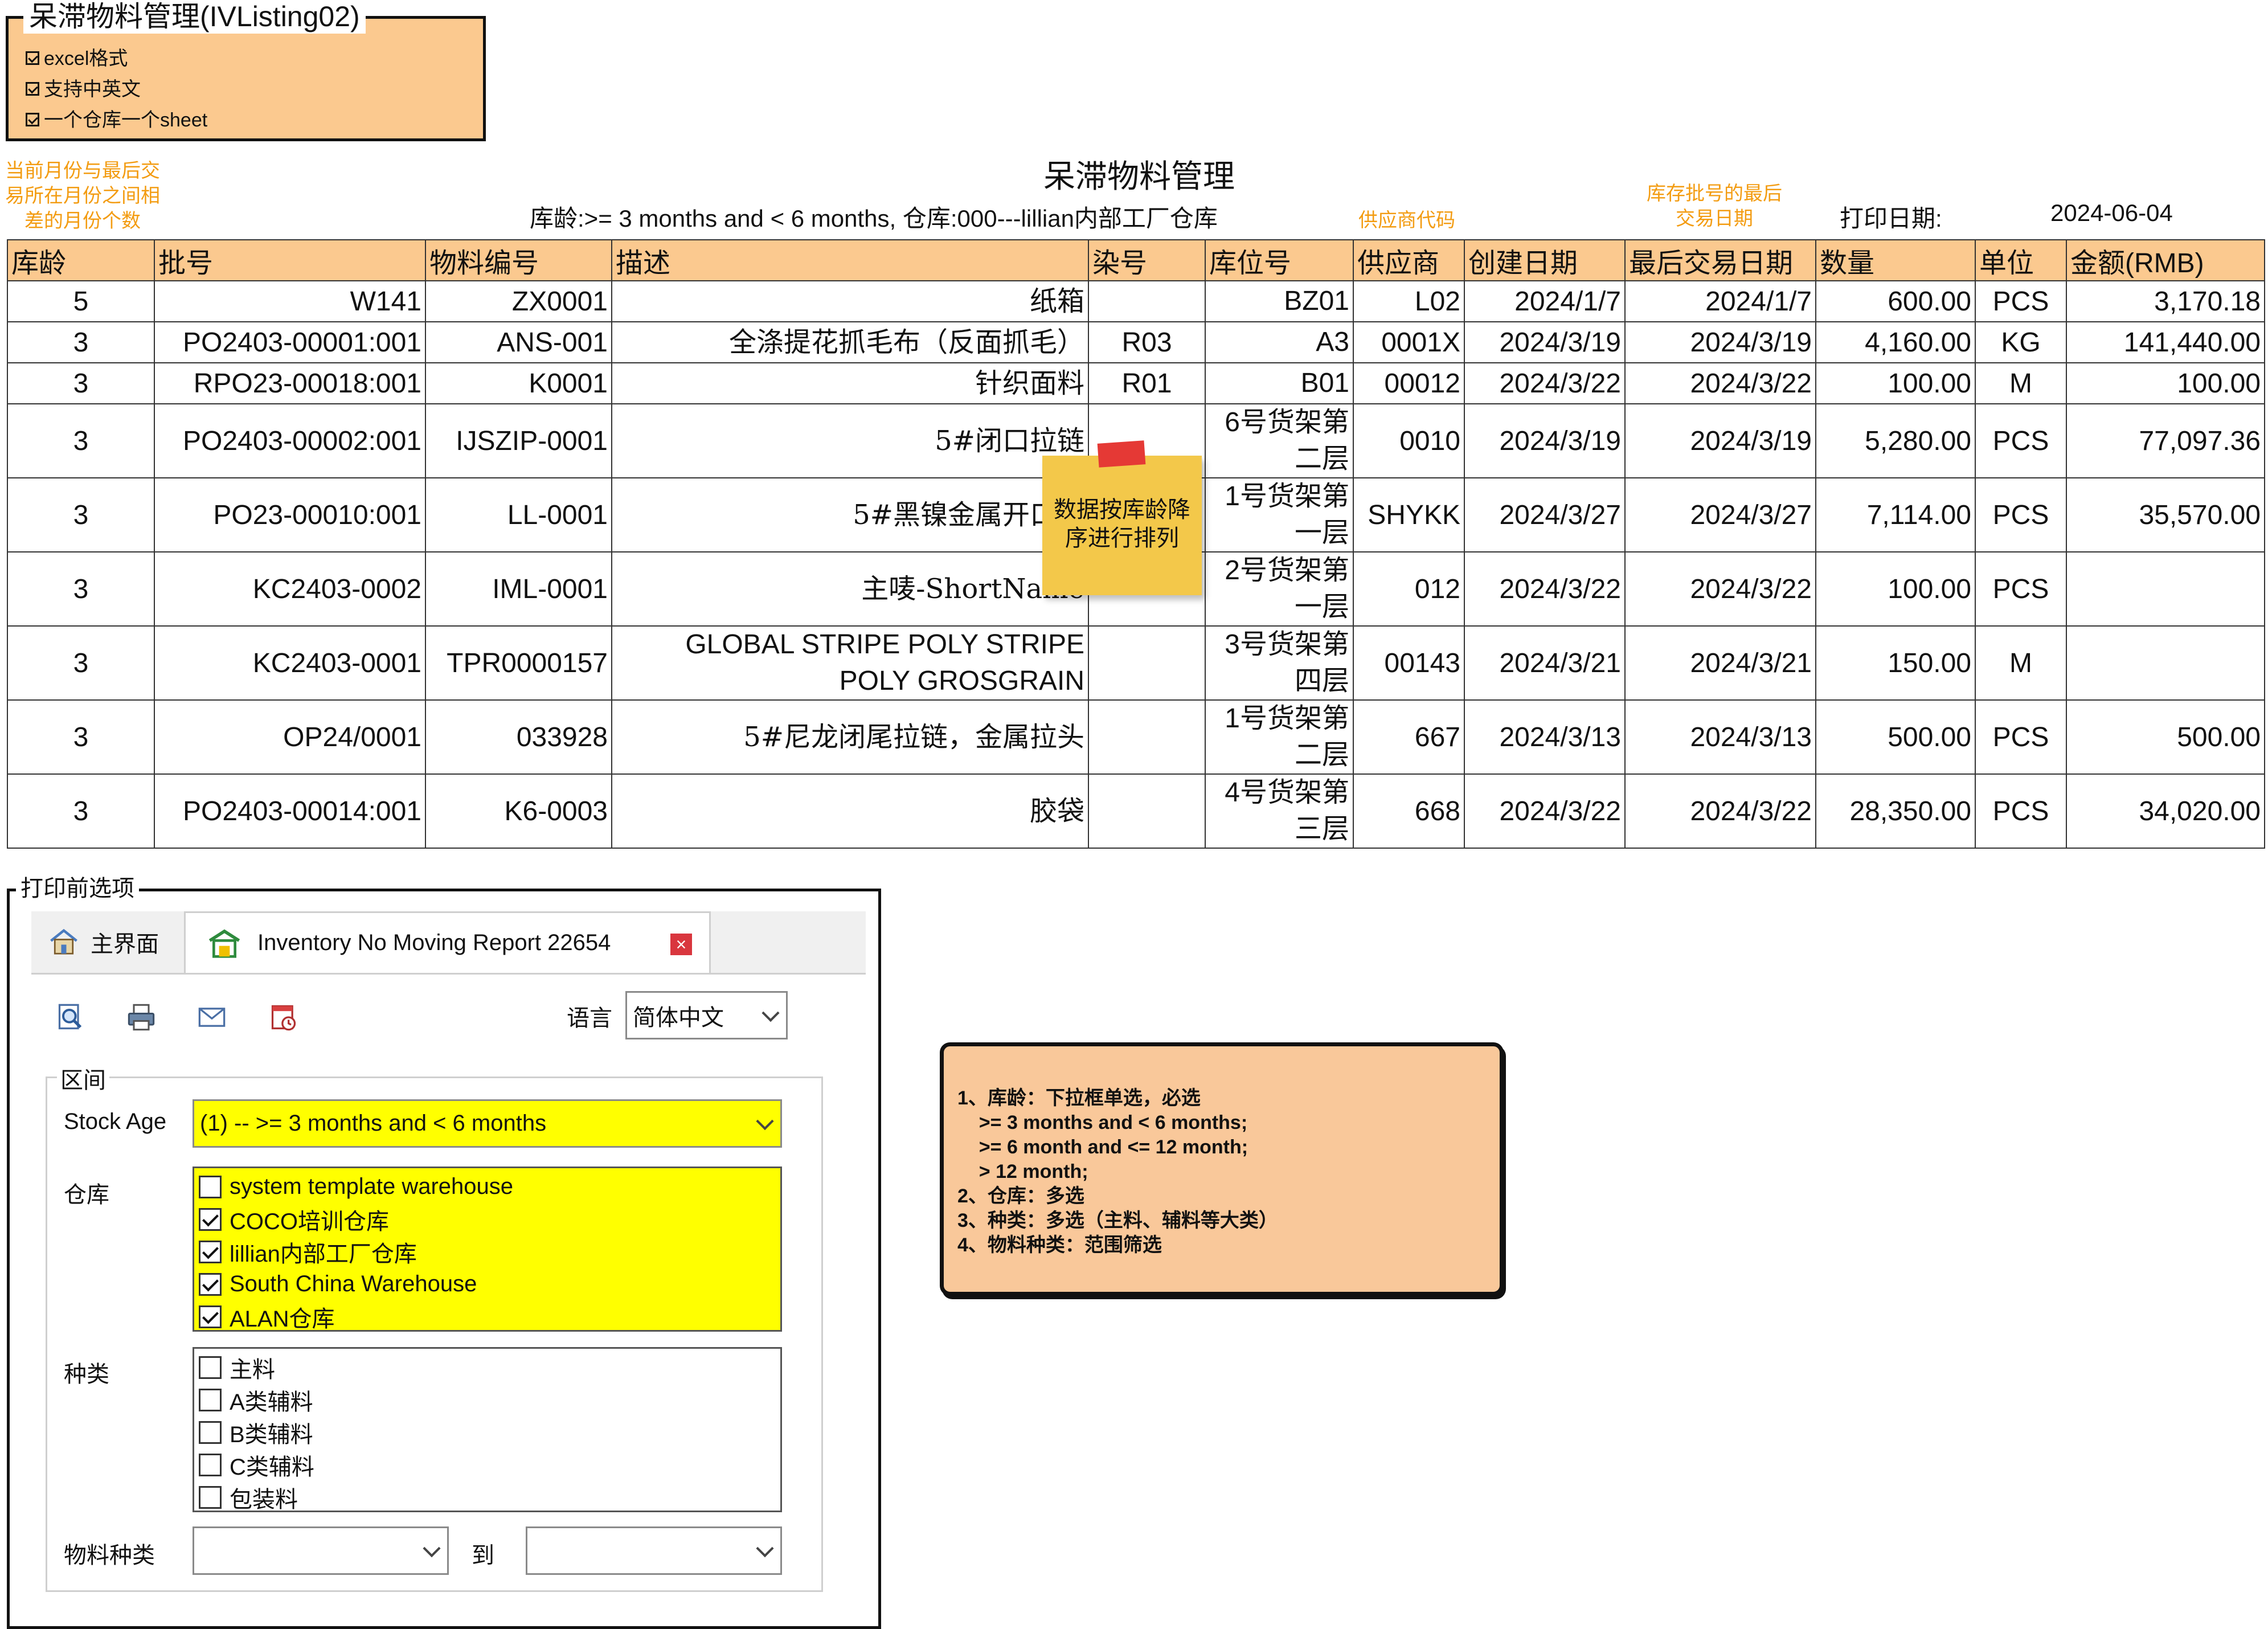 The width and height of the screenshot is (2268, 1629). Describe the element at coordinates (487, 1284) in the screenshot. I see `list-item: South China Warehouse` at that location.